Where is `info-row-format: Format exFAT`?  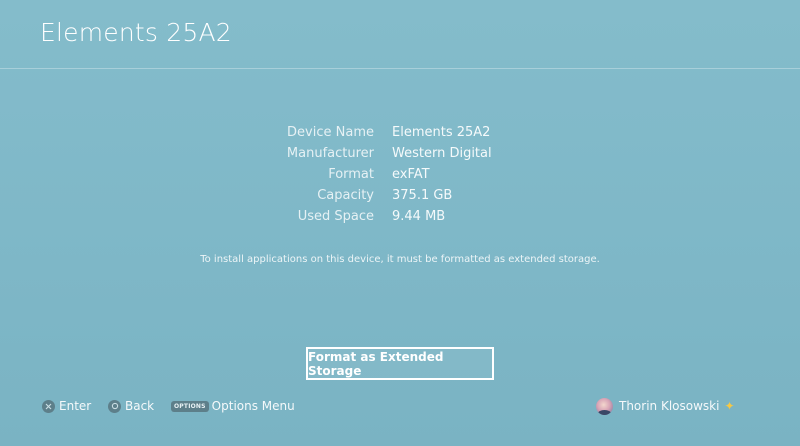 info-row-format: Format exFAT is located at coordinates (400, 174).